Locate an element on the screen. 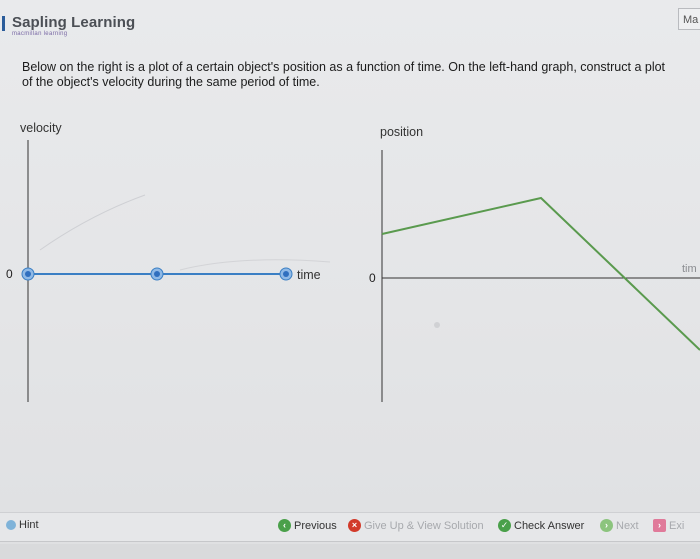 The width and height of the screenshot is (700, 559). give-up-label: Give Up & View Solution is located at coordinates (424, 525).